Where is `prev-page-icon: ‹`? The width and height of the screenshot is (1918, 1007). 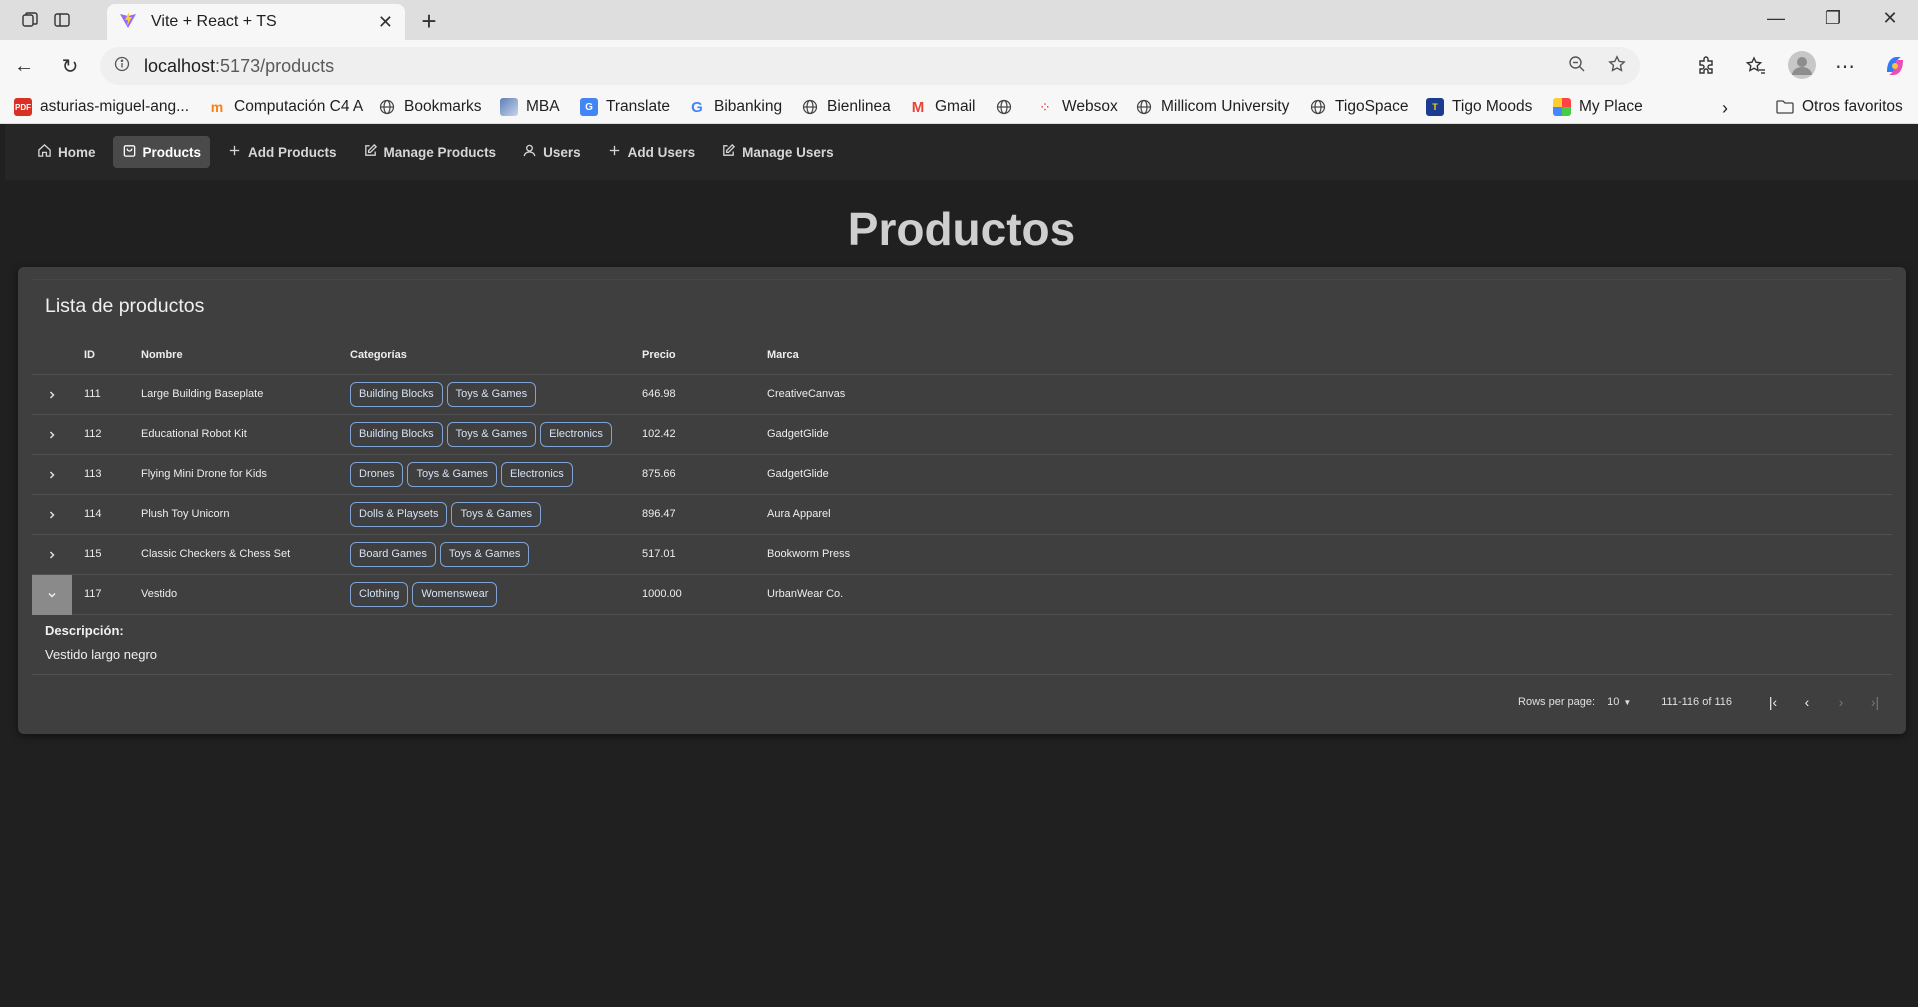 prev-page-icon: ‹ is located at coordinates (1807, 702).